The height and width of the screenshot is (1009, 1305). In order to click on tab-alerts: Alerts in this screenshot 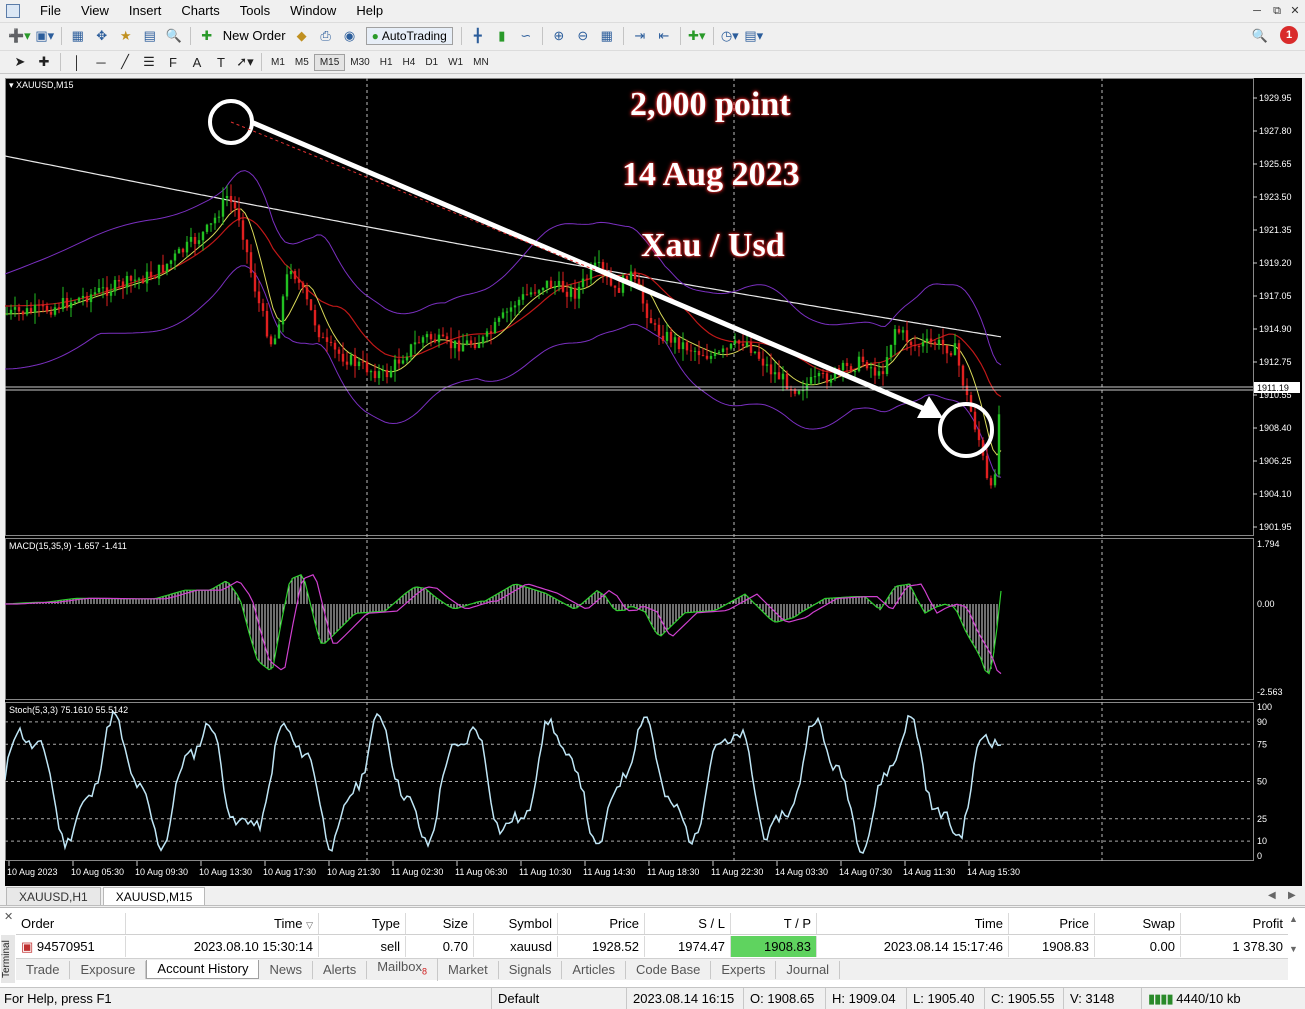, I will do `click(340, 969)`.